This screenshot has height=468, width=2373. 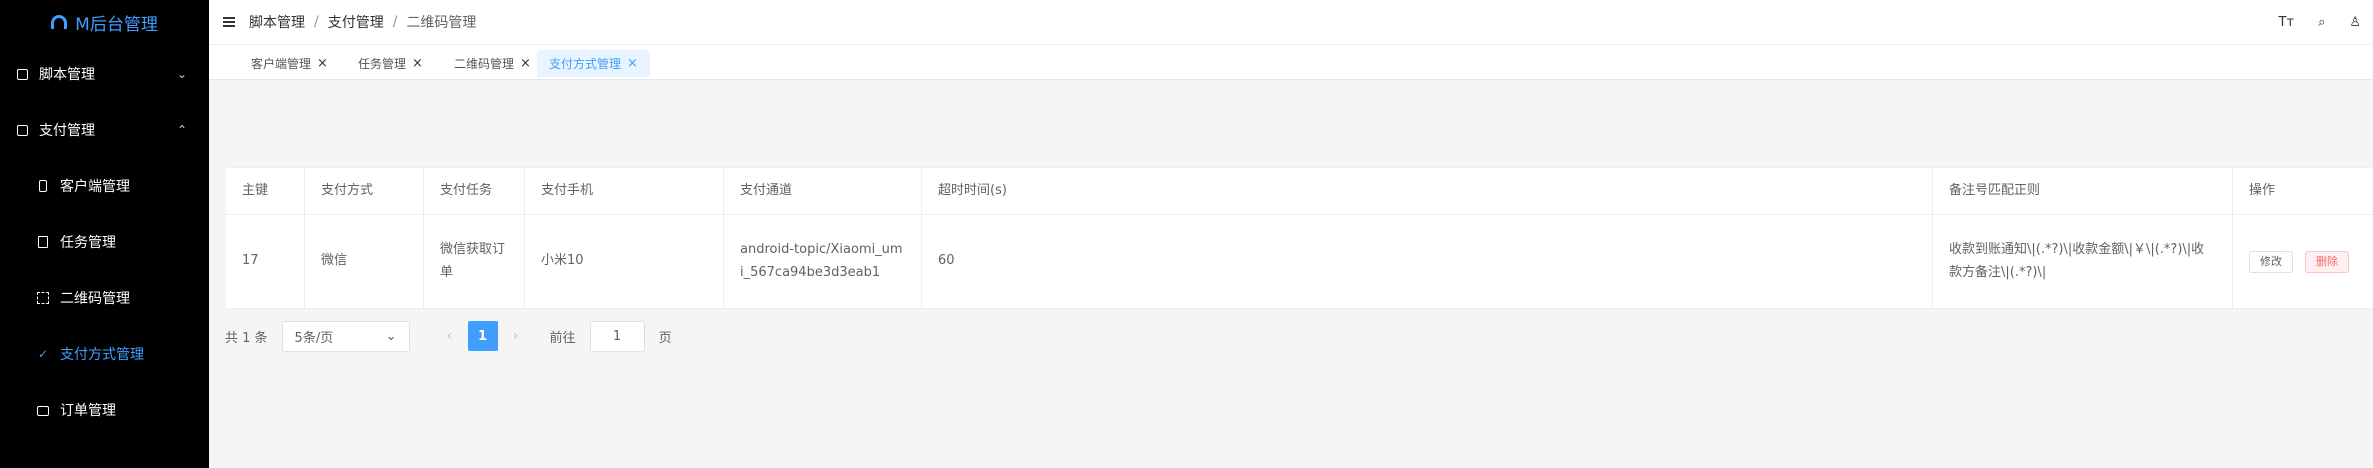 I want to click on column-header: 操作, so click(x=2262, y=190).